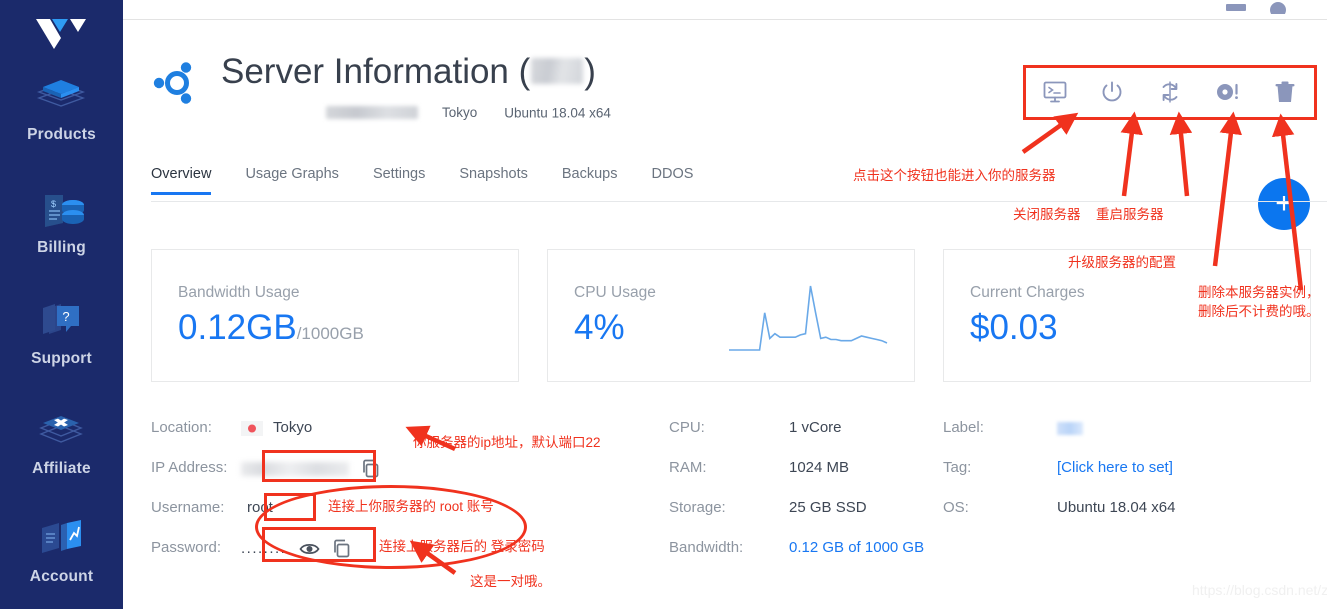 The height and width of the screenshot is (609, 1327). What do you see at coordinates (399, 174) in the screenshot?
I see `tab-label: Settings` at bounding box center [399, 174].